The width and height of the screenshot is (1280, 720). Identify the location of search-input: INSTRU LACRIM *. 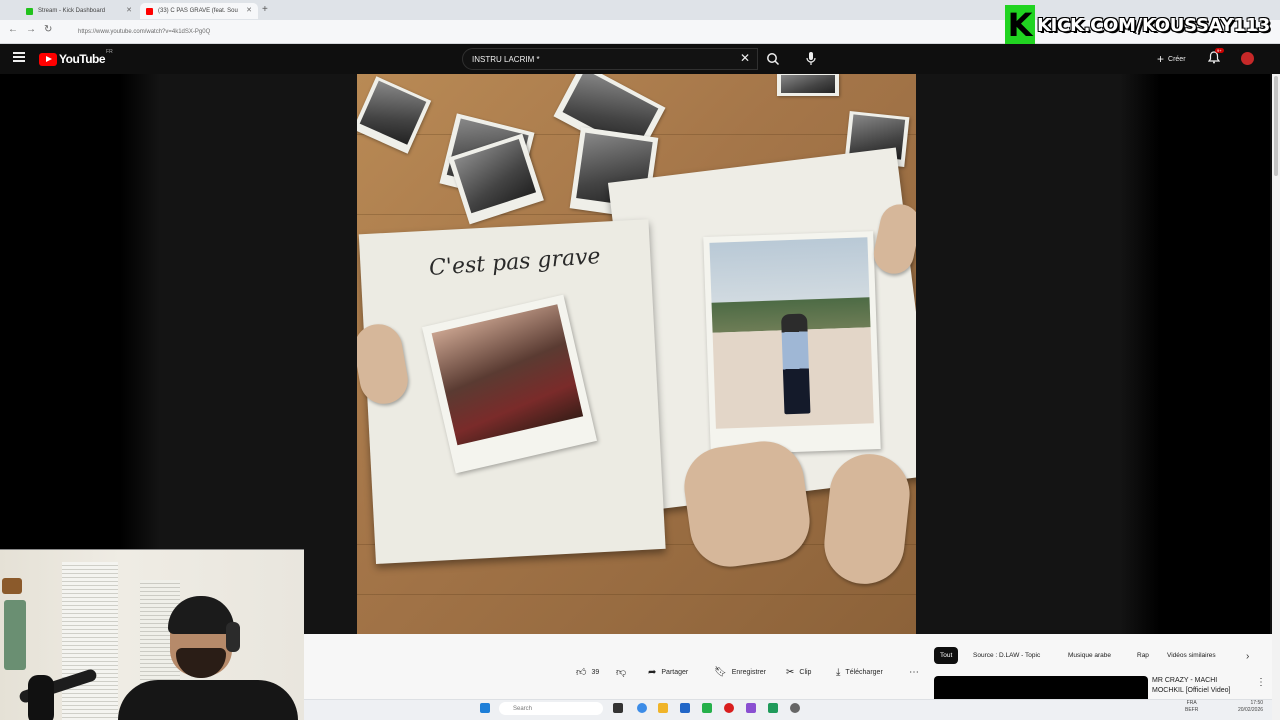
(610, 59).